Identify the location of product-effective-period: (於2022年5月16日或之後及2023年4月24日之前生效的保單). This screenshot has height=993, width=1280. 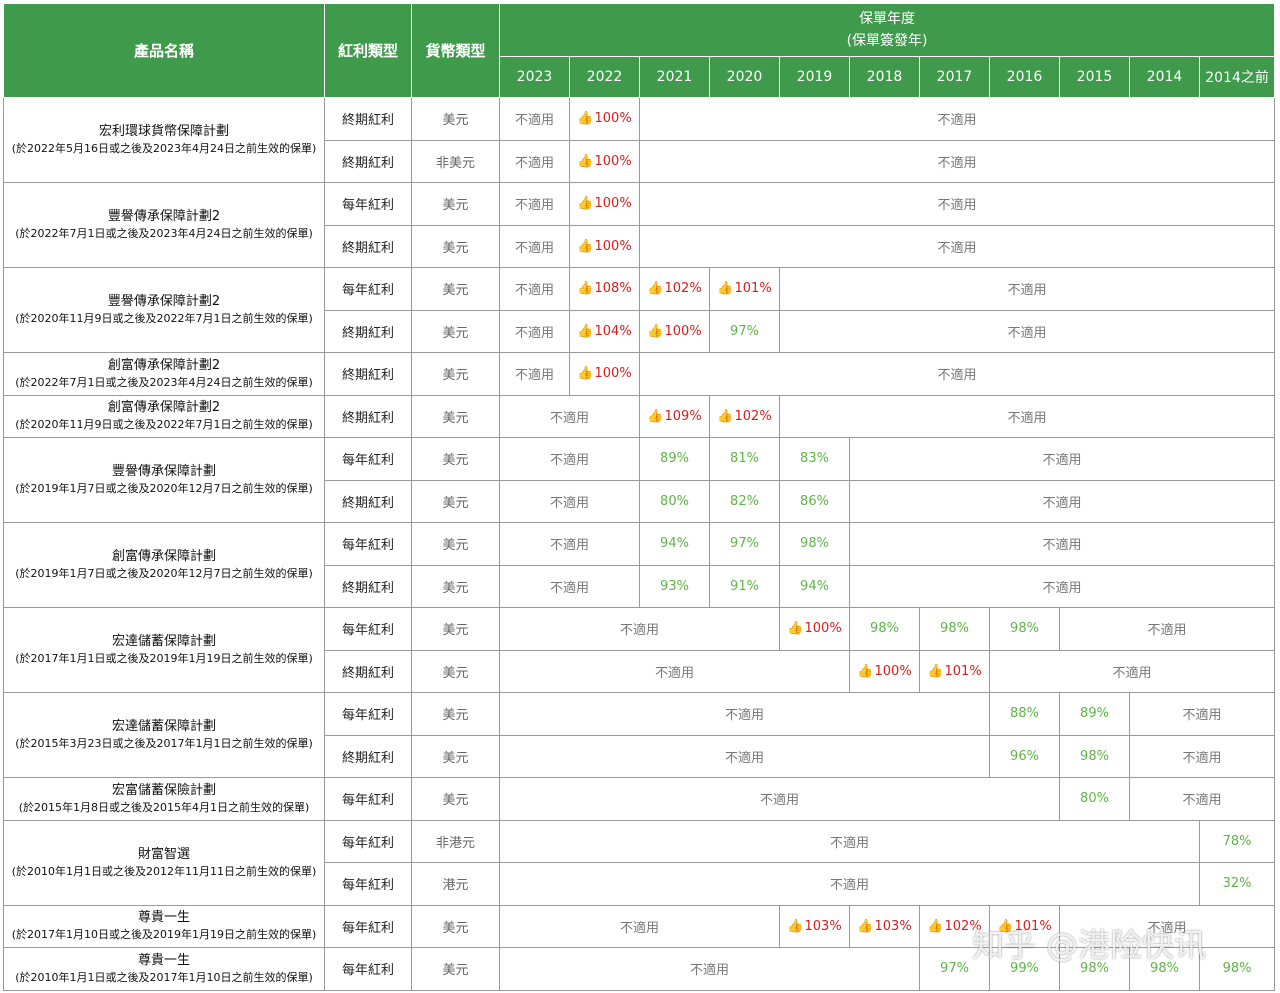
(164, 148).